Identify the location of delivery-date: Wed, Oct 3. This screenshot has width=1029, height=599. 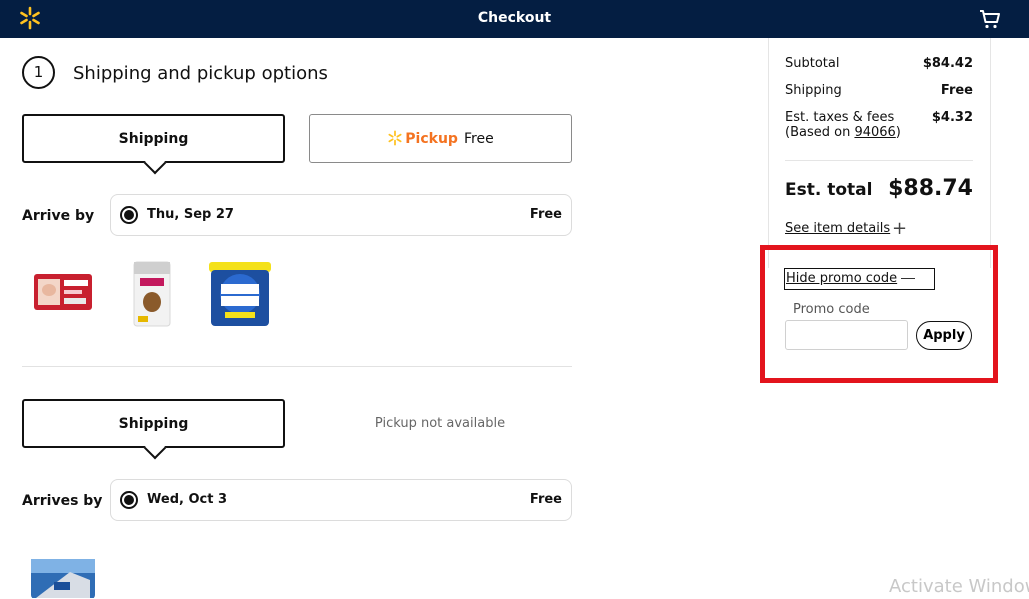
(187, 499).